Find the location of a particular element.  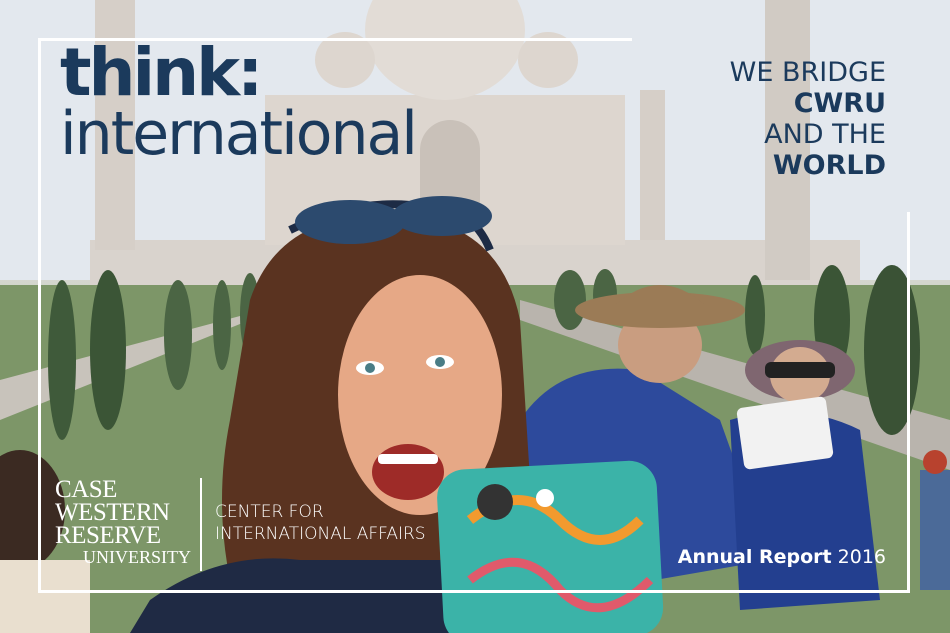

department-line-1: CENTER FOR is located at coordinates (269, 512).